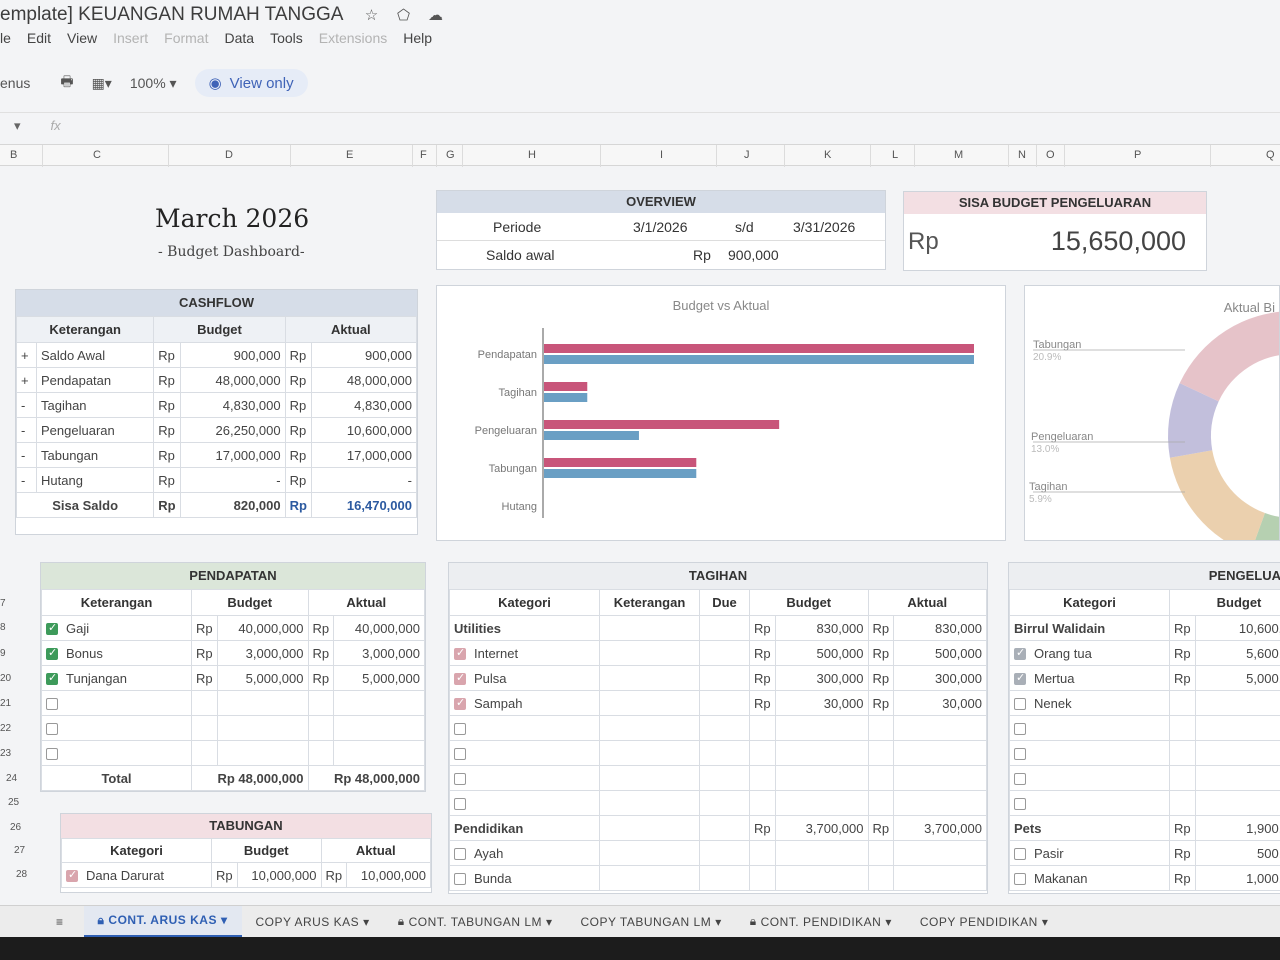 This screenshot has width=1280, height=960. Describe the element at coordinates (1022, 155) in the screenshot. I see `col-header: N` at that location.